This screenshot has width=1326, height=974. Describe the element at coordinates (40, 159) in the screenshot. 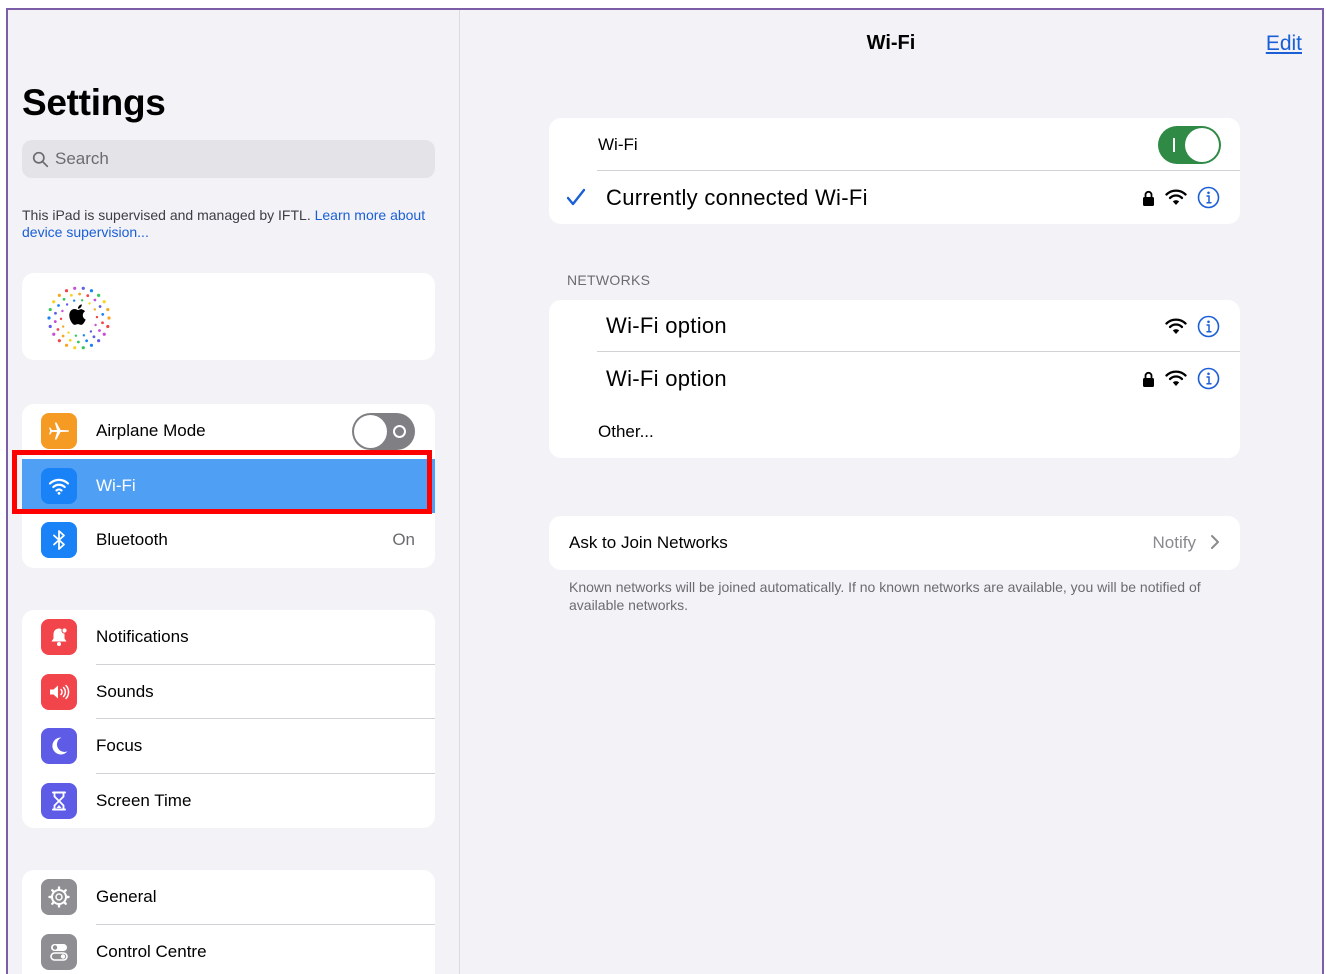

I see `search-icon` at that location.